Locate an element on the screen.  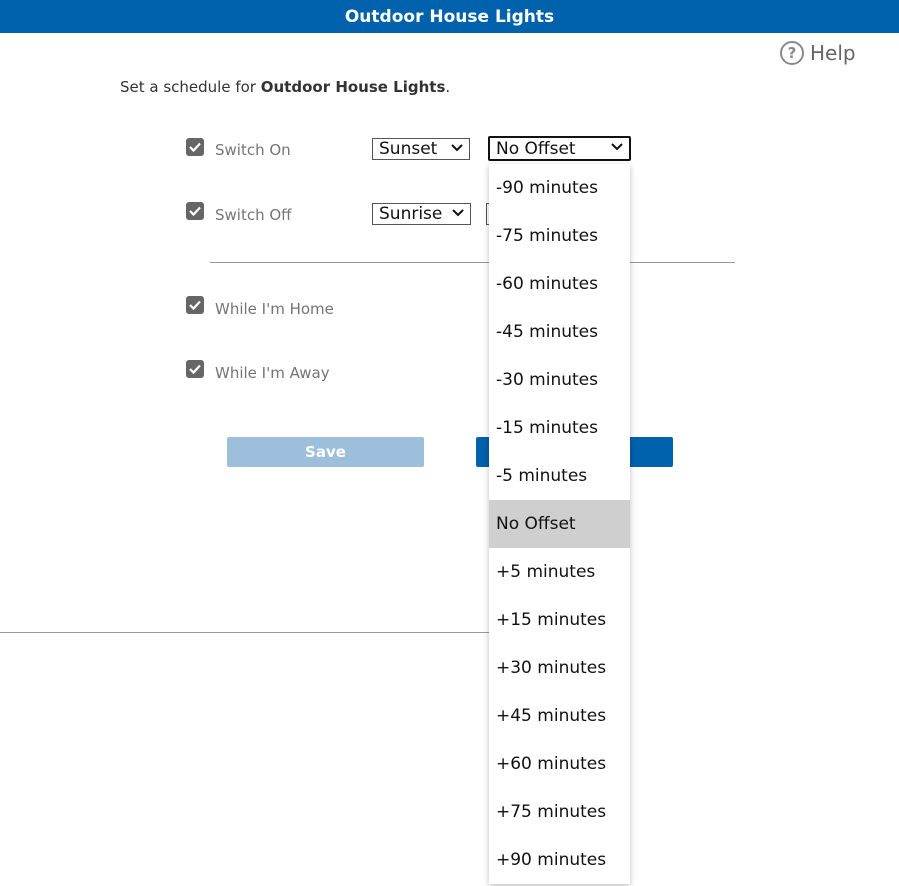
offset-option: -45 minutes is located at coordinates (559, 332).